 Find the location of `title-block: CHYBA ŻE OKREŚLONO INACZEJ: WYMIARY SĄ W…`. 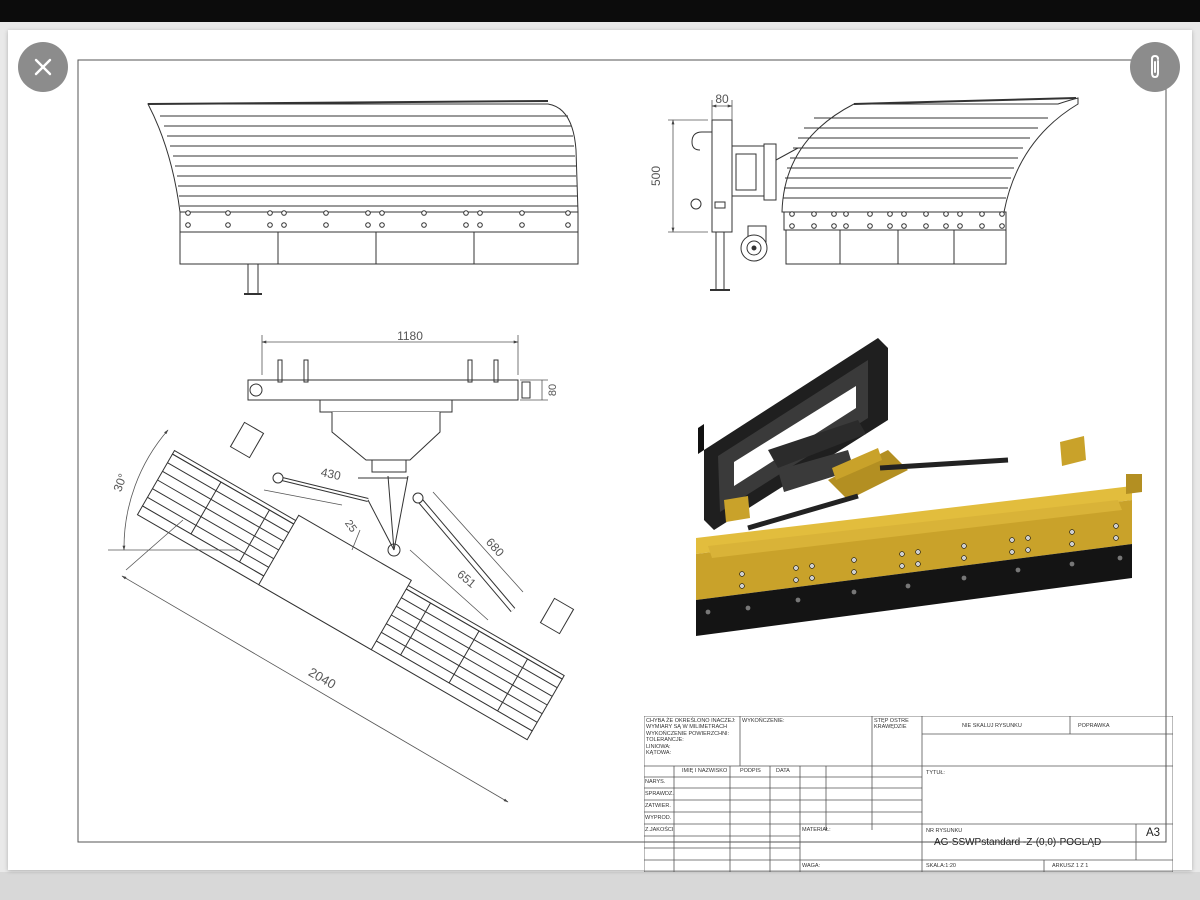

title-block: CHYBA ŻE OKREŚLONO INACZEJ: WYMIARY SĄ W… is located at coordinates (908, 794).